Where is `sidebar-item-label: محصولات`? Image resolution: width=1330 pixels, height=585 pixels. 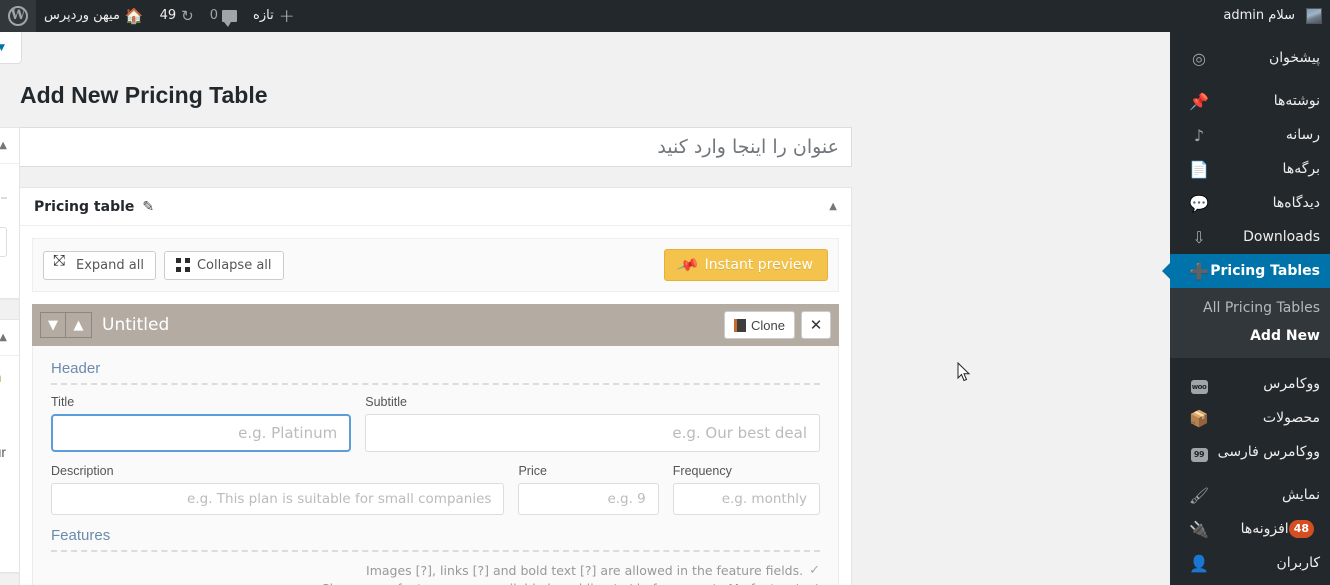 sidebar-item-label: محصولات is located at coordinates (1291, 418).